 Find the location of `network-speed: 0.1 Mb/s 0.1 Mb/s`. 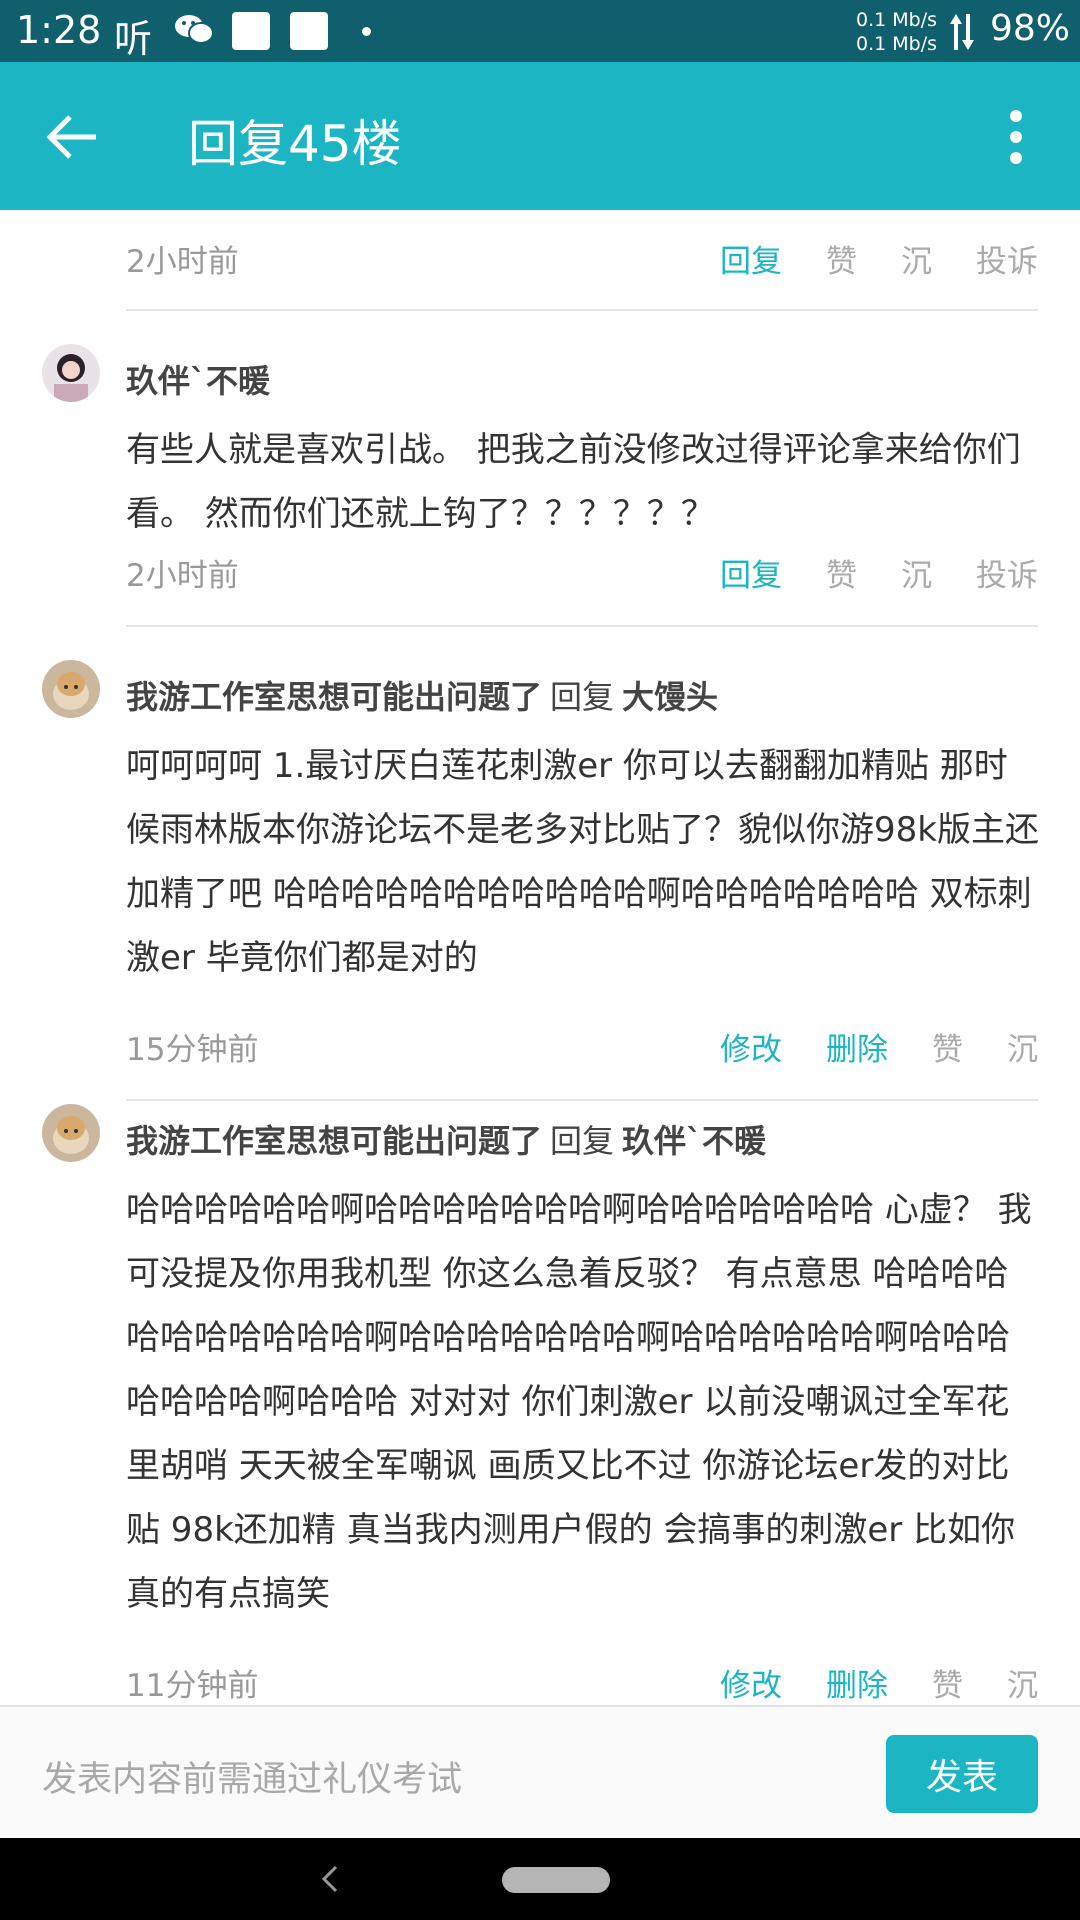

network-speed: 0.1 Mb/s 0.1 Mb/s is located at coordinates (897, 32).